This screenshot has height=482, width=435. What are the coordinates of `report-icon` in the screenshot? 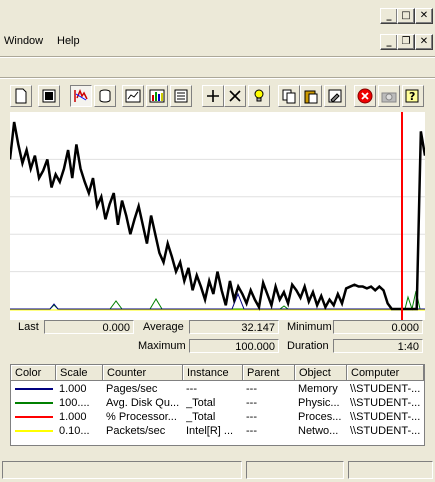 It's located at (181, 96).